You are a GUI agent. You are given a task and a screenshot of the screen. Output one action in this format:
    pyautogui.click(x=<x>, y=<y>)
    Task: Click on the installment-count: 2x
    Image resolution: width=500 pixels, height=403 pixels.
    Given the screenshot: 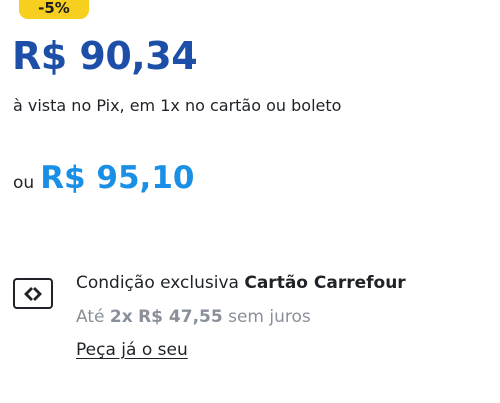 What is the action you would take?
    pyautogui.click(x=121, y=317)
    